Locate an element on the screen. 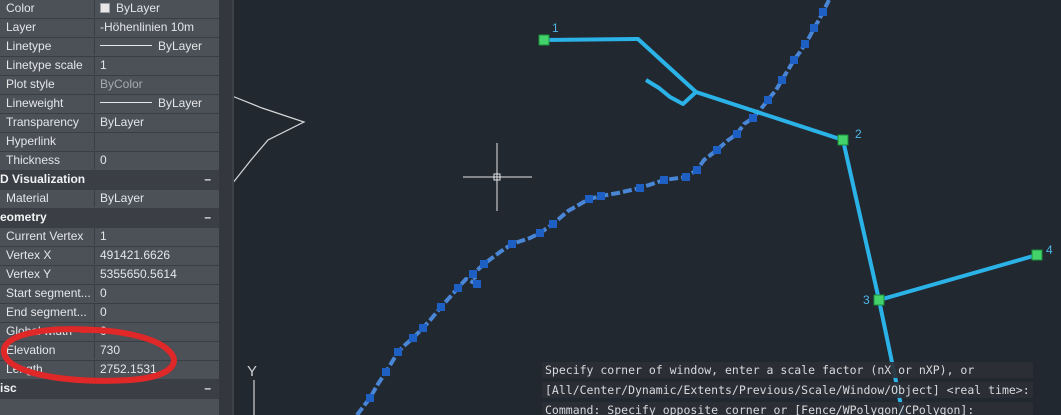 This screenshot has width=1061, height=415. property-row: Linetype scale 1 is located at coordinates (109, 66).